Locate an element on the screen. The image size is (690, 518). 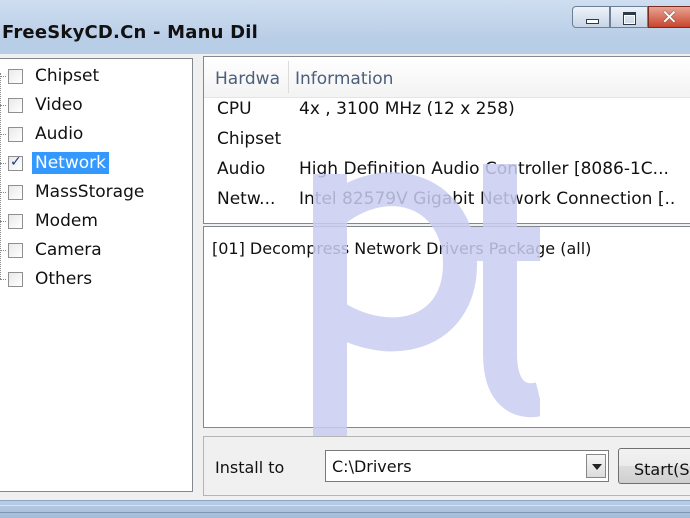
minimize-button is located at coordinates (591, 17).